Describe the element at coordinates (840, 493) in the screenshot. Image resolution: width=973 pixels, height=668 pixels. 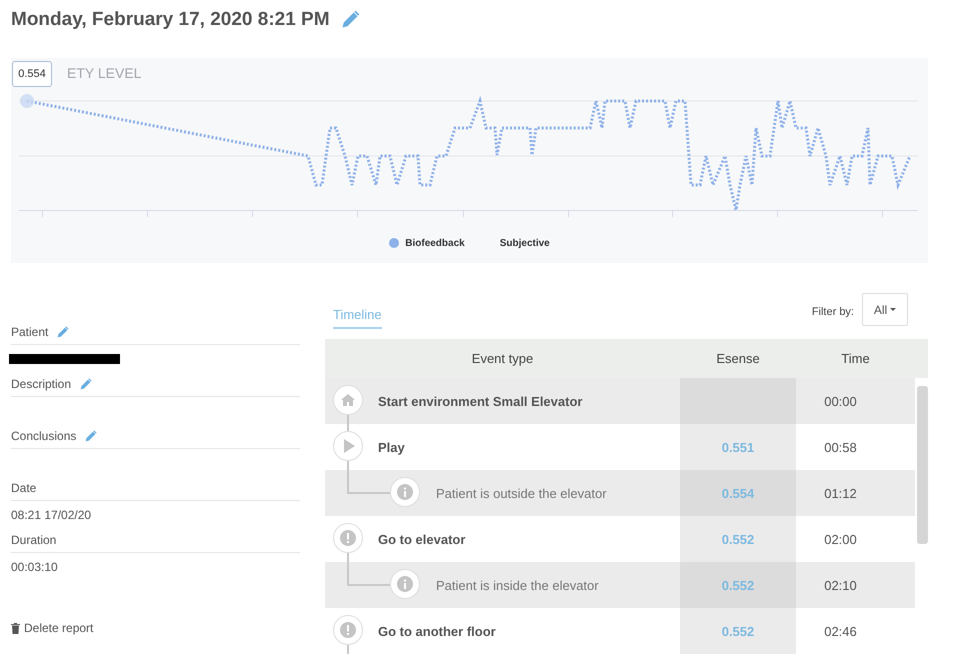
I see `event-time: 01:12` at that location.